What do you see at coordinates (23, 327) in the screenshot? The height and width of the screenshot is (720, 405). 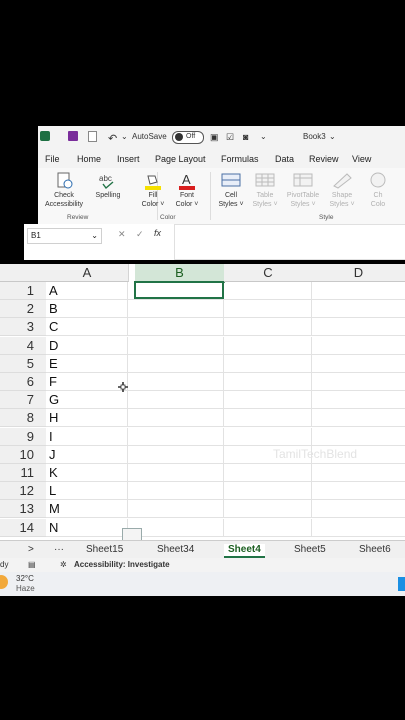 I see `row-header: 3` at bounding box center [23, 327].